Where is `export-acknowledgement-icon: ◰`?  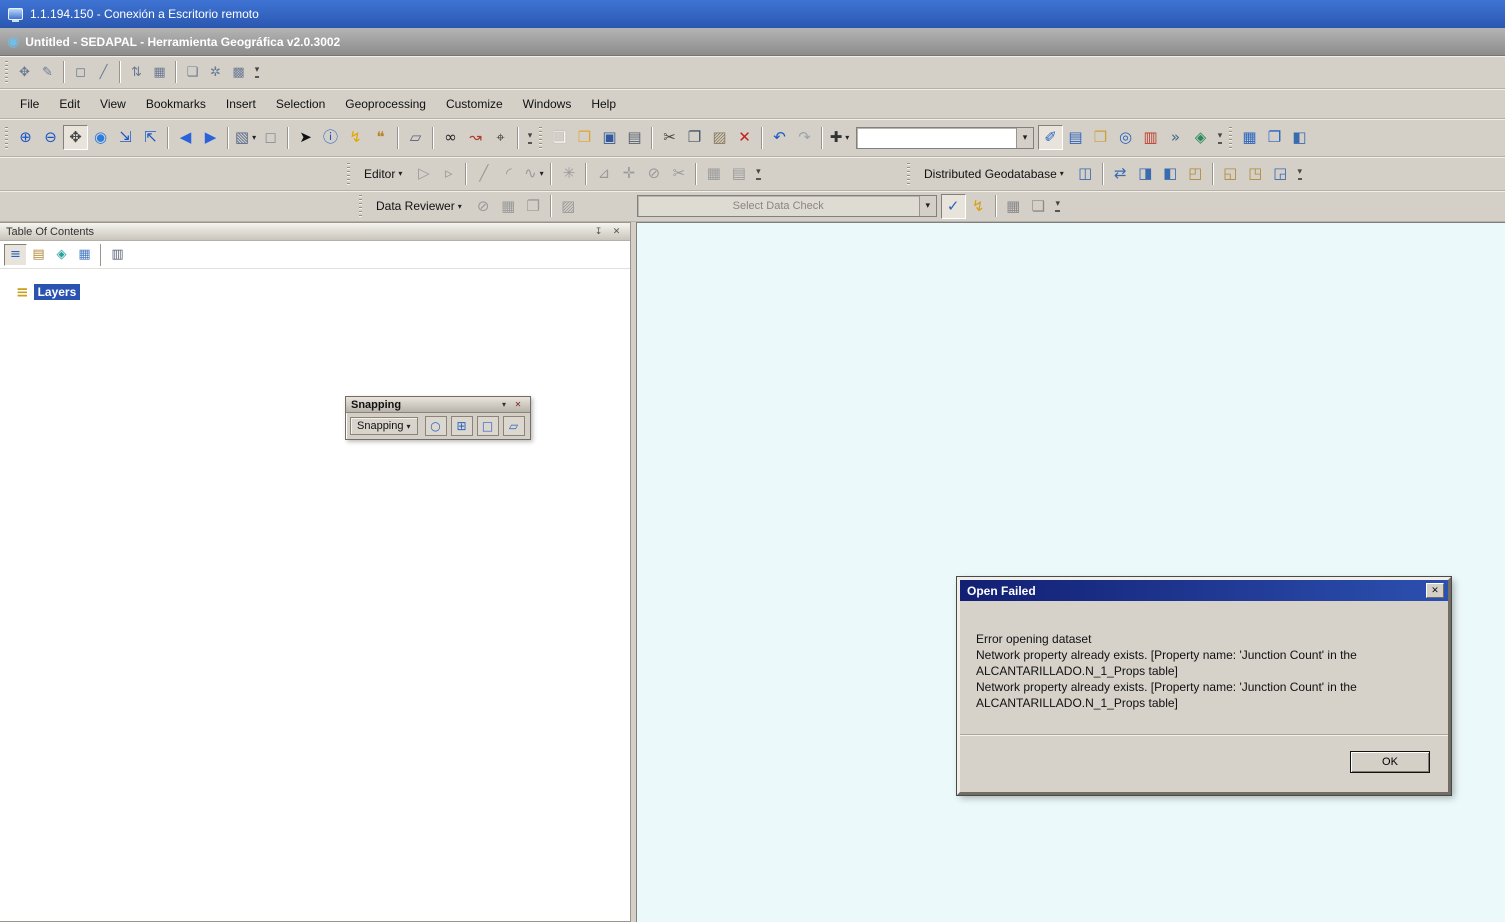 export-acknowledgement-icon: ◰ is located at coordinates (1195, 173).